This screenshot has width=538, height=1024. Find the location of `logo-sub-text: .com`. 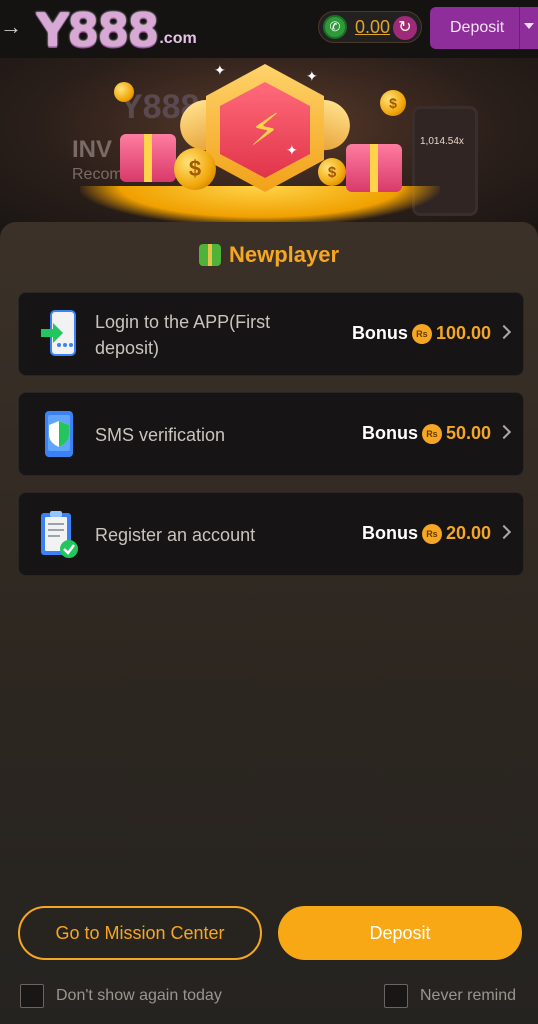

logo-sub-text: .com is located at coordinates (178, 38).